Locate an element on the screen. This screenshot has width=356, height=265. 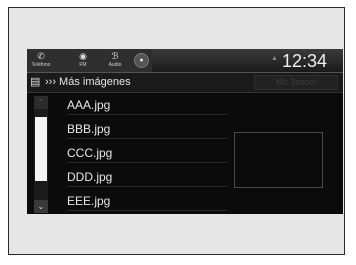
header-action-button: Mc 3ssoci is located at coordinates (296, 82).